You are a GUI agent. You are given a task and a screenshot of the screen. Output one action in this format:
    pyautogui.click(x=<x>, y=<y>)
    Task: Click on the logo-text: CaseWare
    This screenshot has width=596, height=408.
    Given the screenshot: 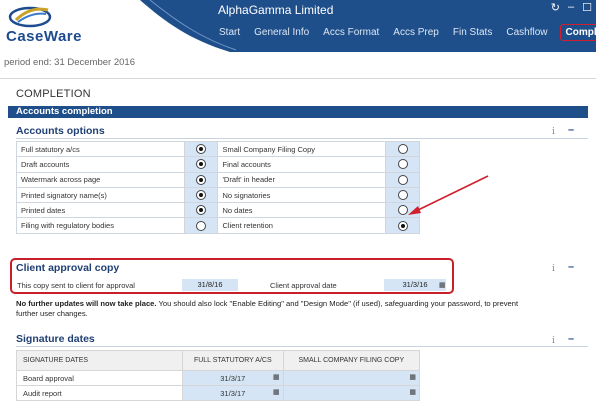 What is the action you would take?
    pyautogui.click(x=44, y=36)
    